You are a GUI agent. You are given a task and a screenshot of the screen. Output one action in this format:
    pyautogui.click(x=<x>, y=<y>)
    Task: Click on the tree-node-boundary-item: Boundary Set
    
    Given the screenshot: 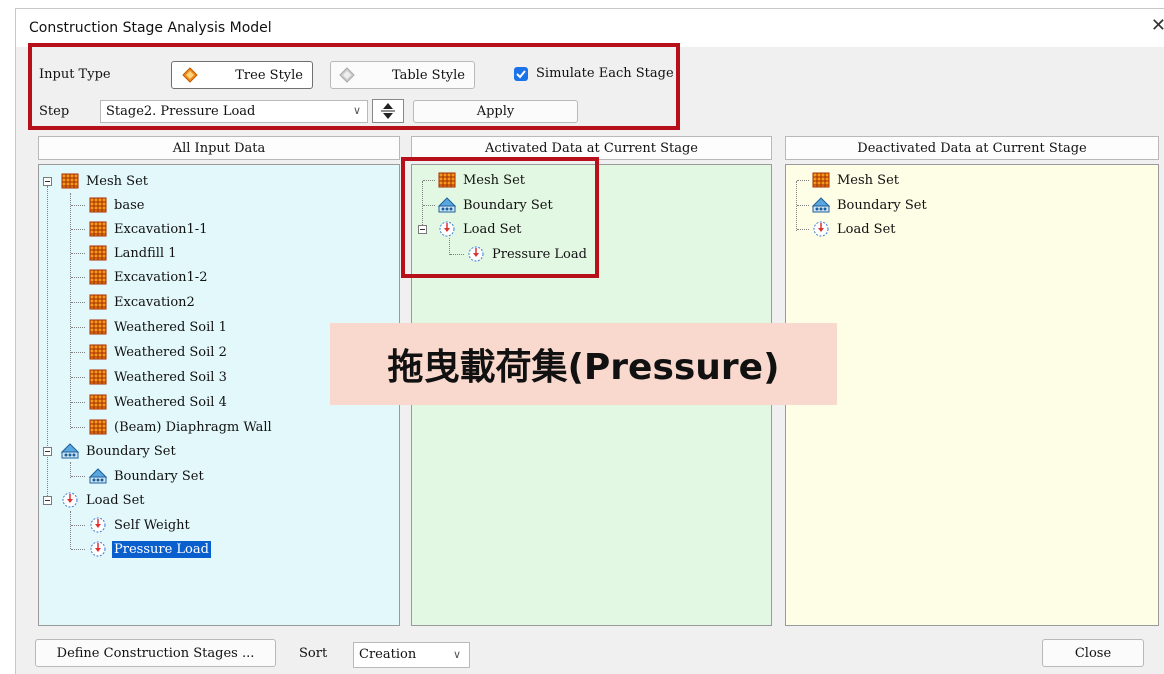 What is the action you would take?
    pyautogui.click(x=138, y=476)
    